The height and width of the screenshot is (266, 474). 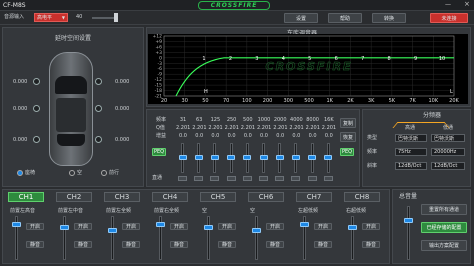 What do you see at coordinates (36, 139) in the screenshot?
I see `speaker-rear-left` at bounding box center [36, 139].